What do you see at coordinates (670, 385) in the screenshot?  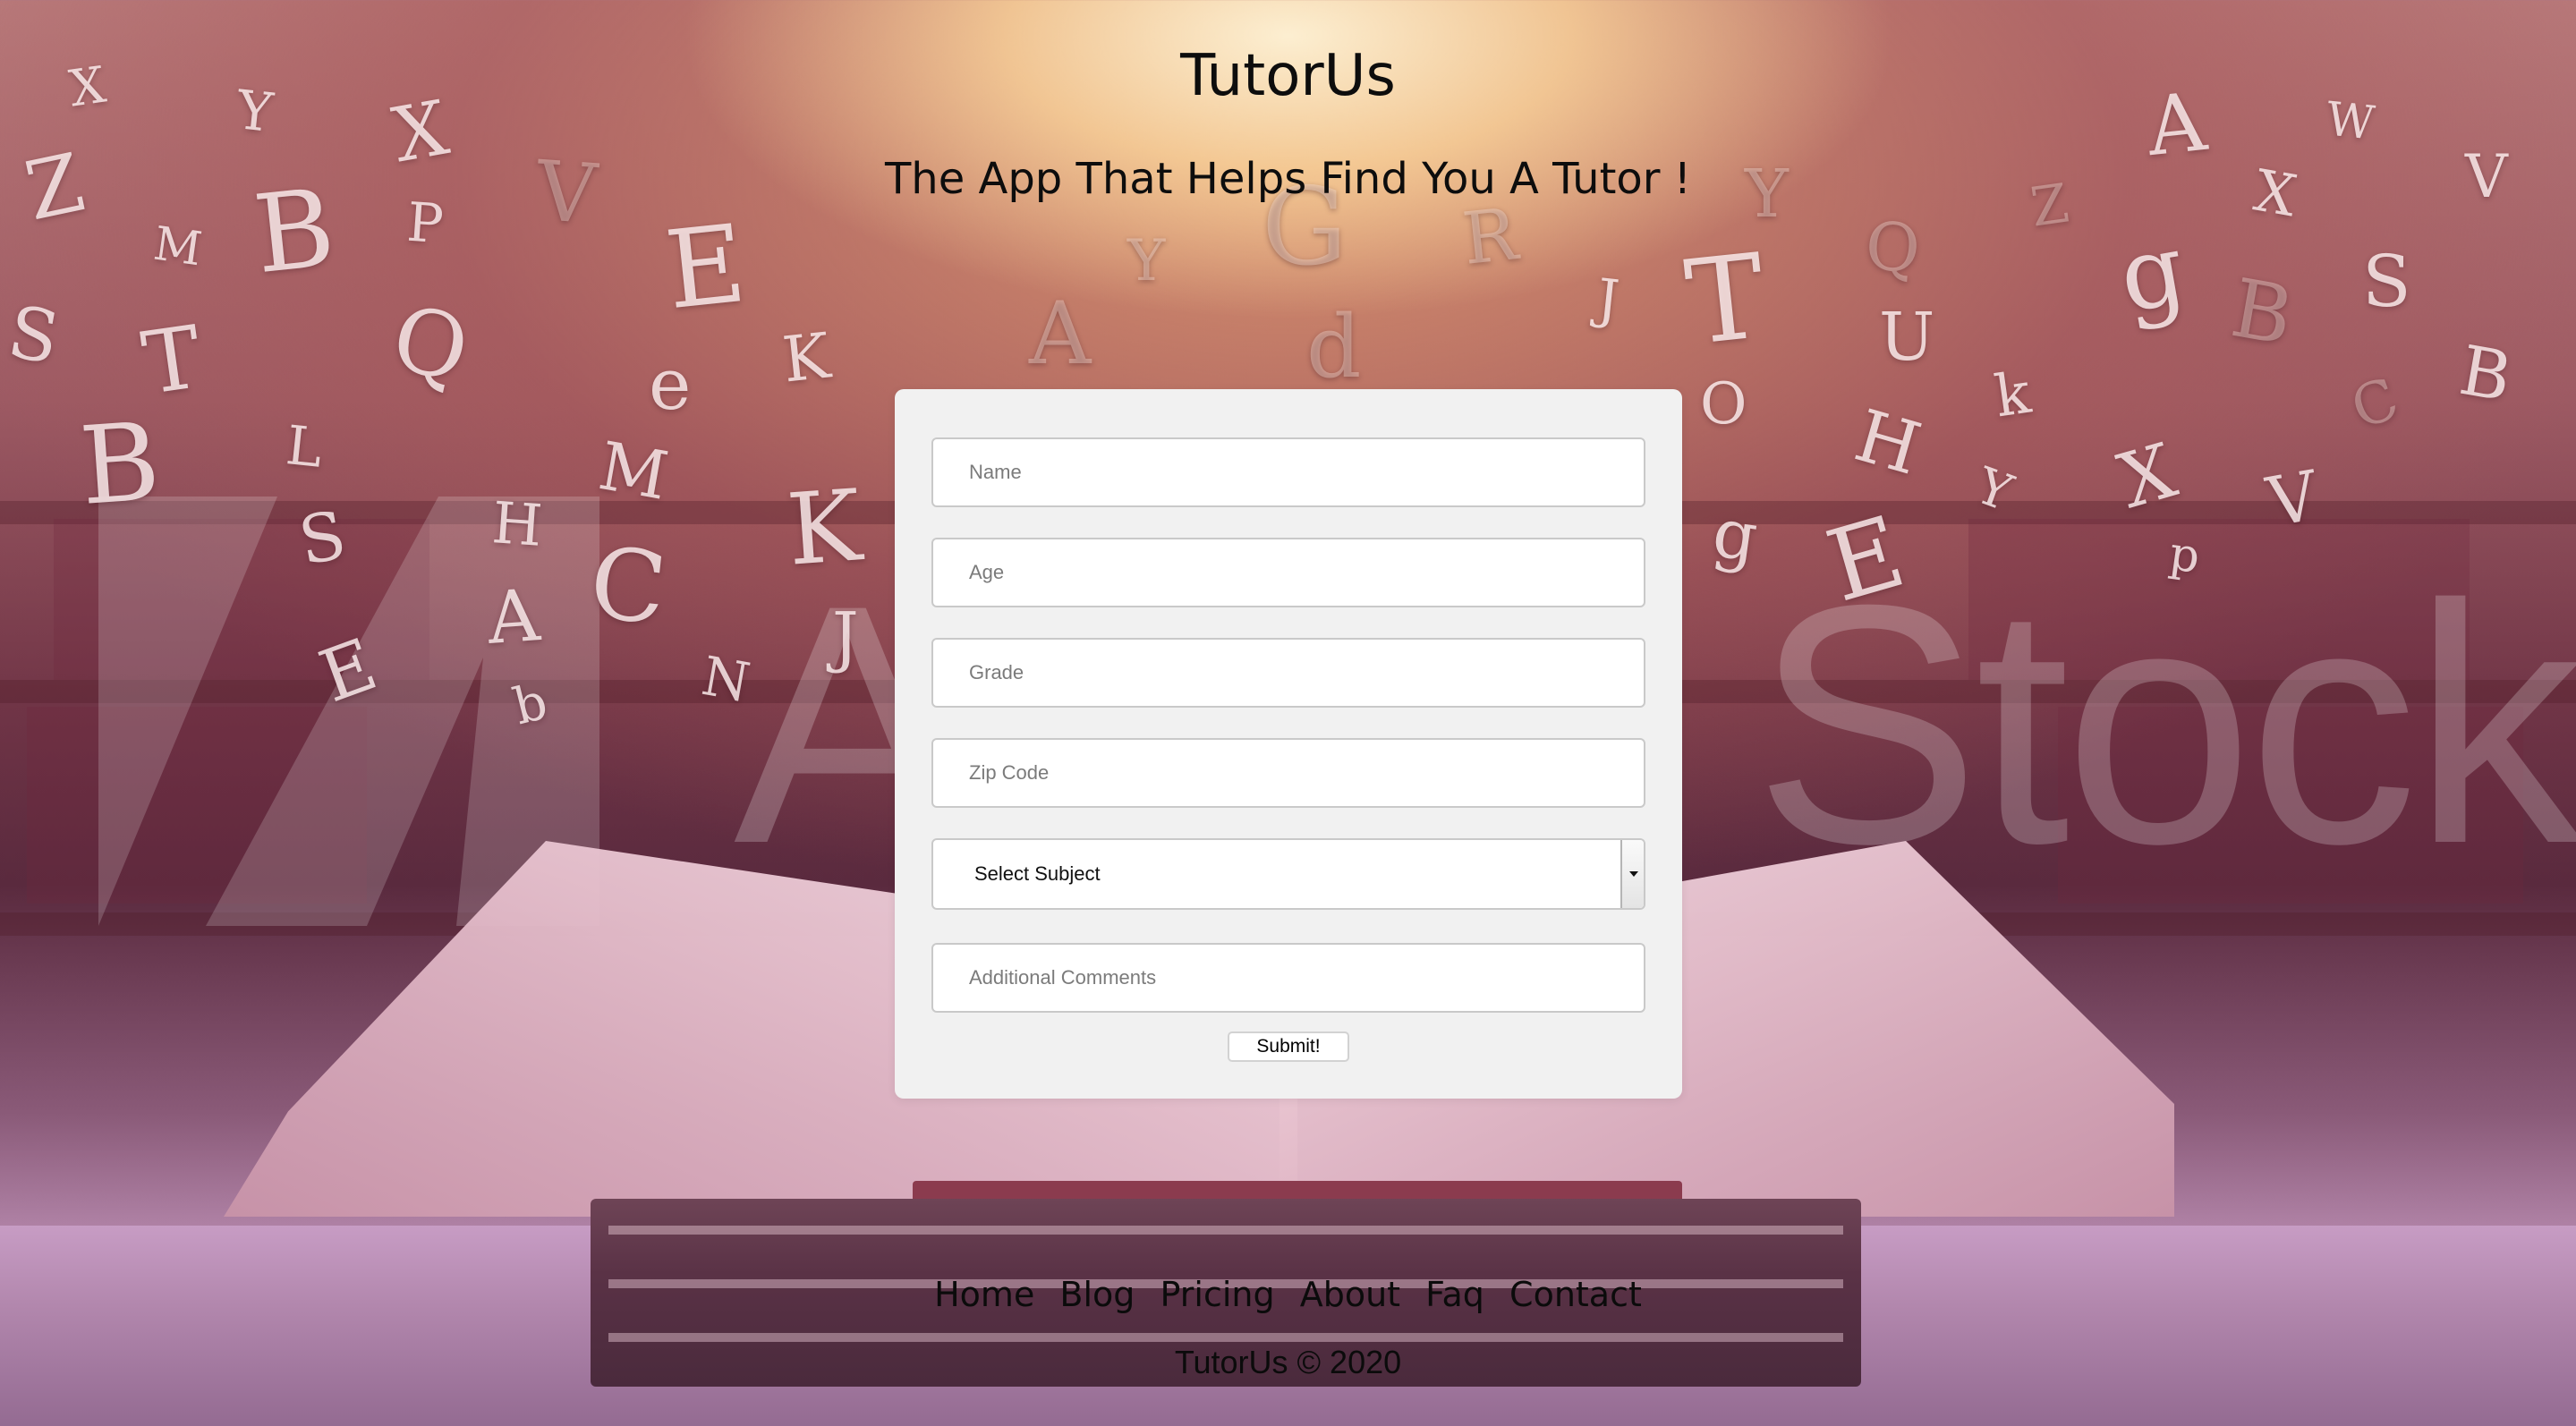 I see `floating-letter: e` at bounding box center [670, 385].